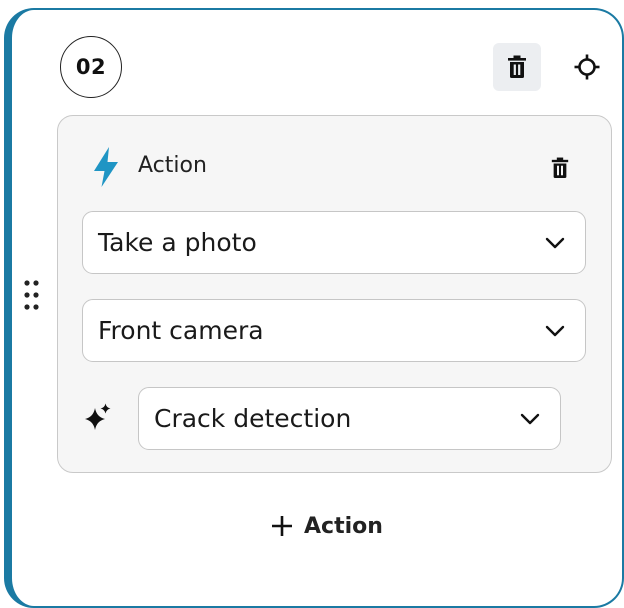  I want to click on delete-step-button, so click(517, 67).